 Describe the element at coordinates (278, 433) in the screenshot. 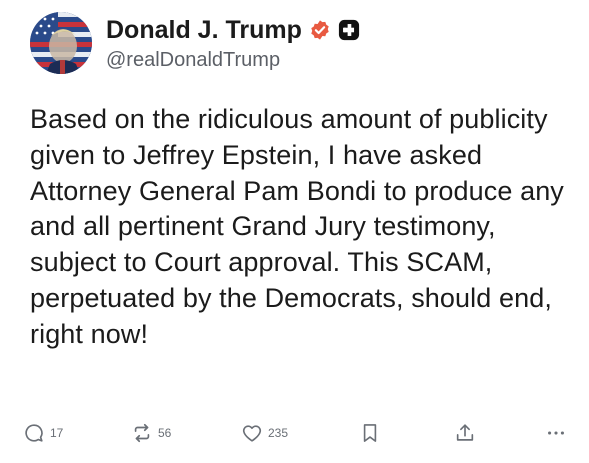

I see `like-count: 235` at that location.